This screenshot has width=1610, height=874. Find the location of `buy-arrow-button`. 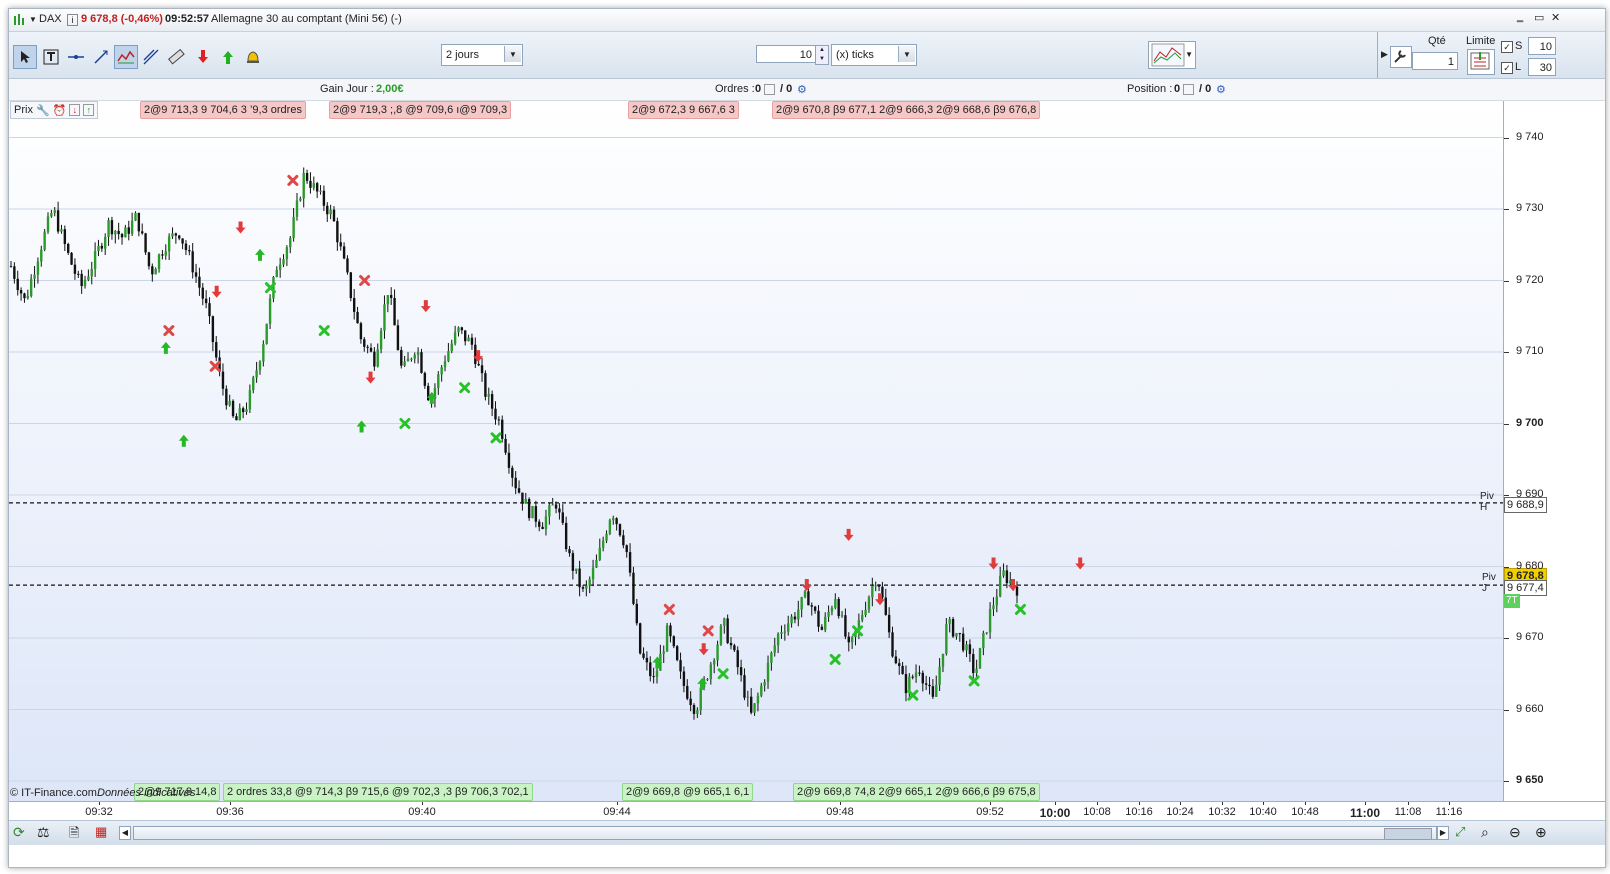

buy-arrow-button is located at coordinates (228, 57).